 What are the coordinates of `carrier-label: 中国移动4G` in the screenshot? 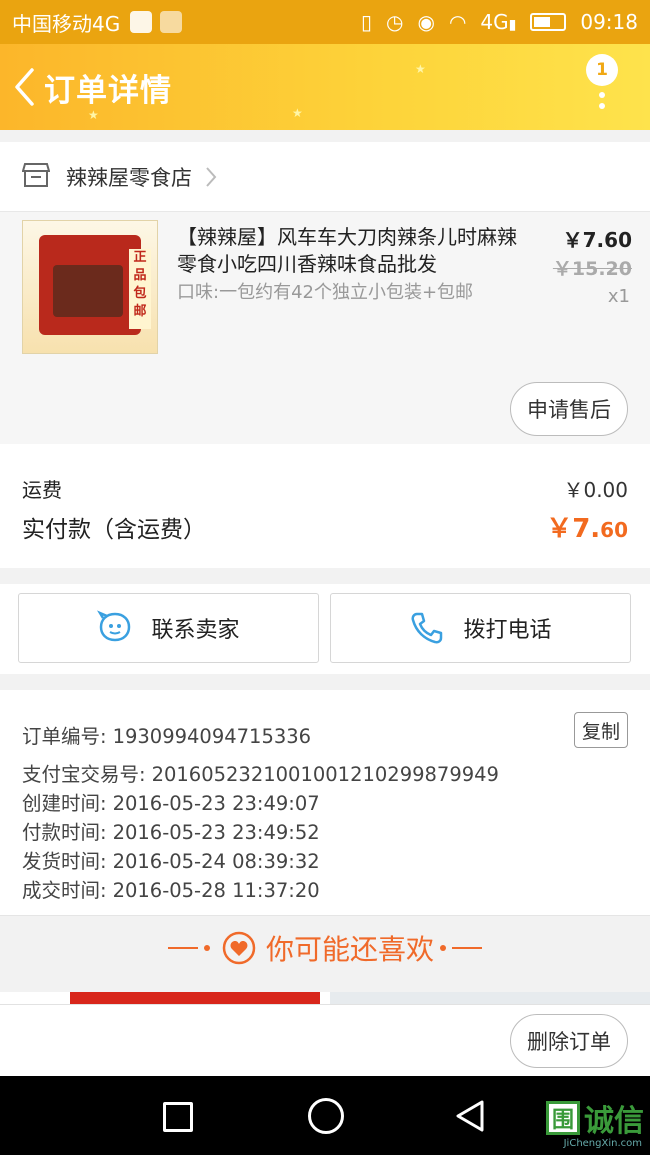 It's located at (66, 23).